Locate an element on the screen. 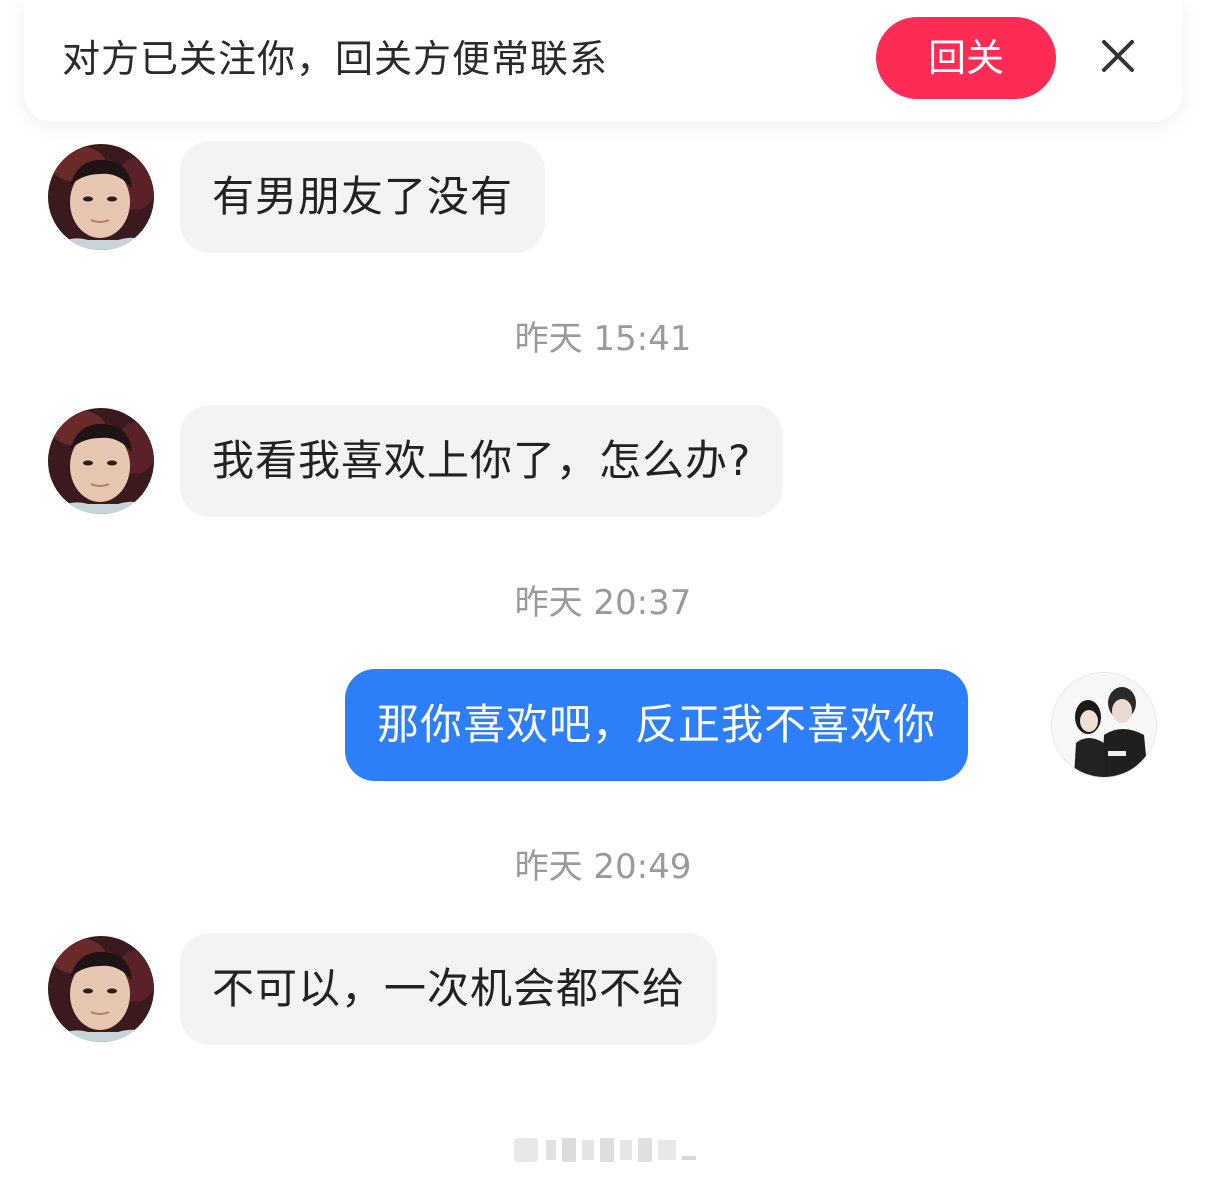 The height and width of the screenshot is (1177, 1206). outgoing-message-bubble: 那你喜欢吧，反正我不喜欢你 is located at coordinates (657, 725).